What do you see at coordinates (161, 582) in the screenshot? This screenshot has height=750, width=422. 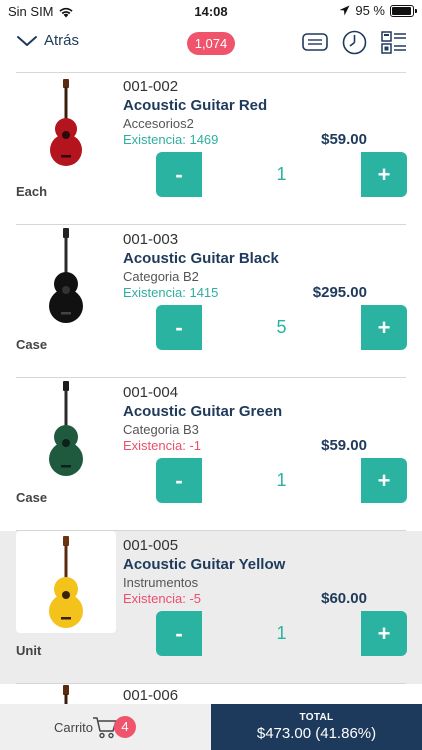 I see `product-category: Instrumentos` at bounding box center [161, 582].